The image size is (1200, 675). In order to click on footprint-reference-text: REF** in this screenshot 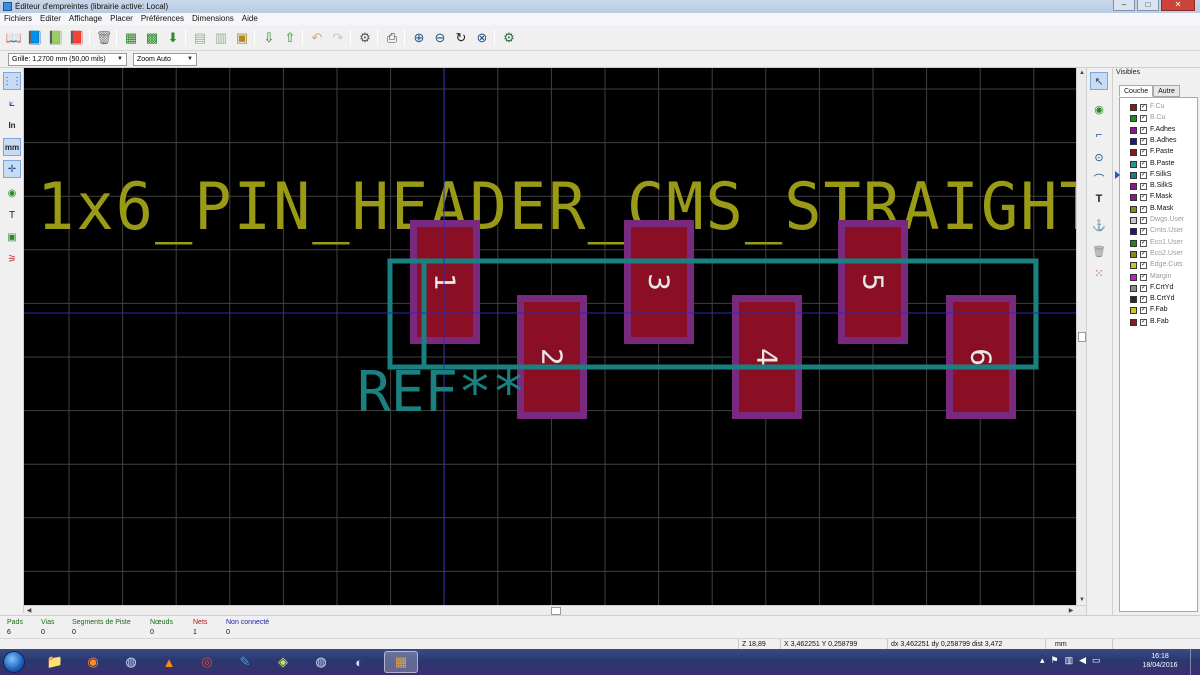, I will do `click(441, 392)`.